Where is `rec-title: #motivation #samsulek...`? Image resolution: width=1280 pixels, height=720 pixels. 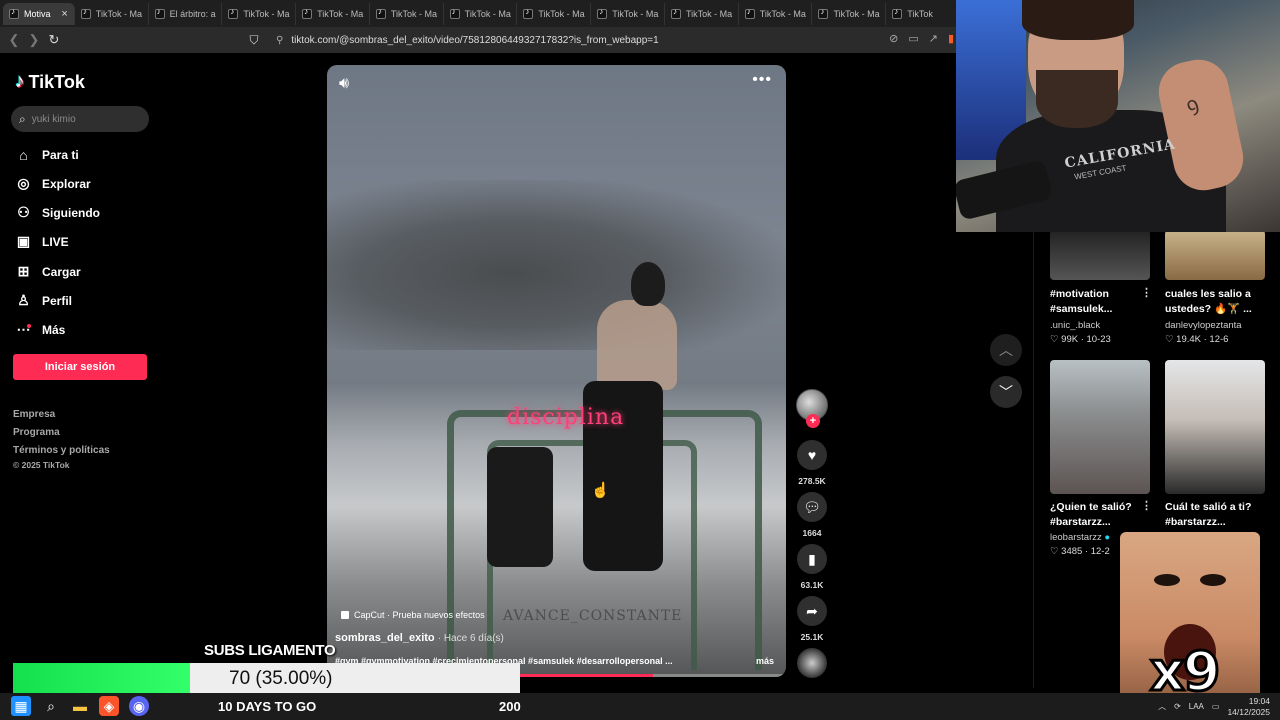
rec-title: #motivation #samsulek... is located at coordinates (1099, 302).